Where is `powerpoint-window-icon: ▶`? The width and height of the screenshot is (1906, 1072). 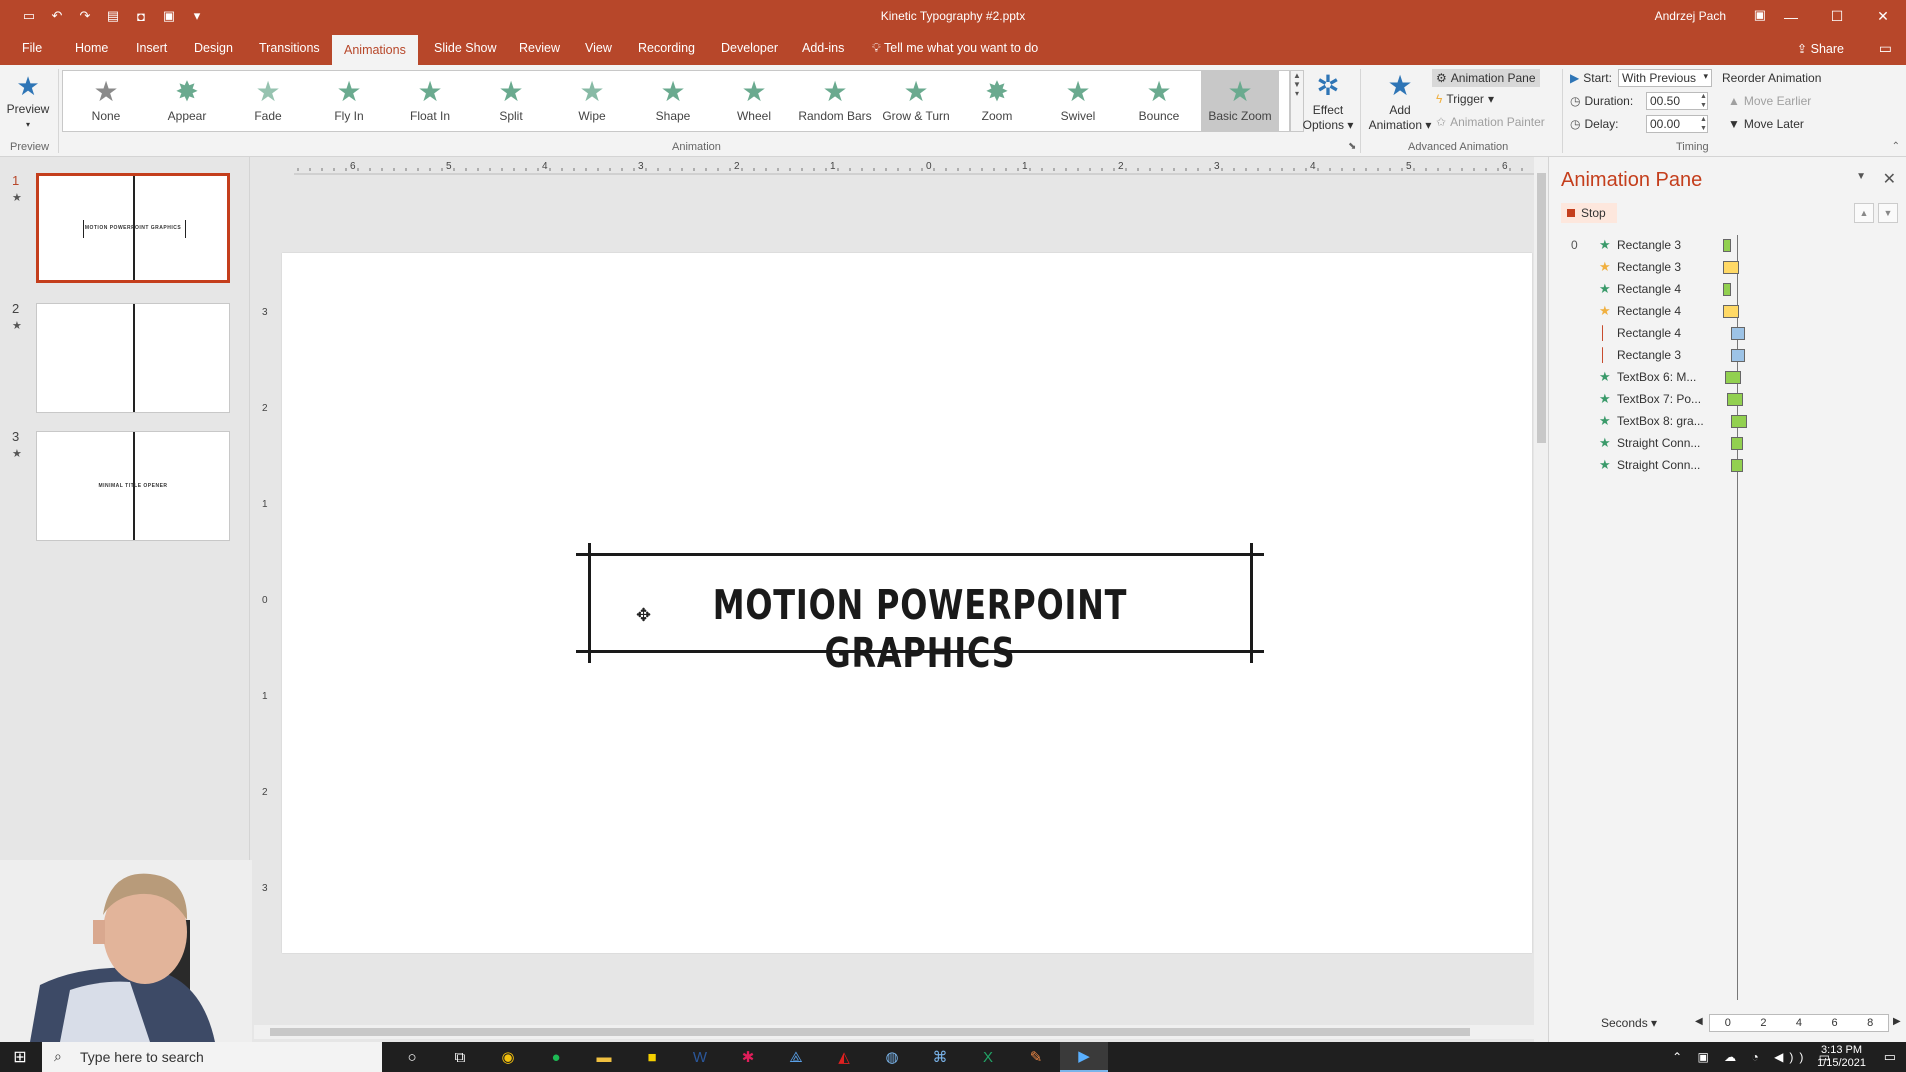 powerpoint-window-icon: ▶ is located at coordinates (1084, 1057).